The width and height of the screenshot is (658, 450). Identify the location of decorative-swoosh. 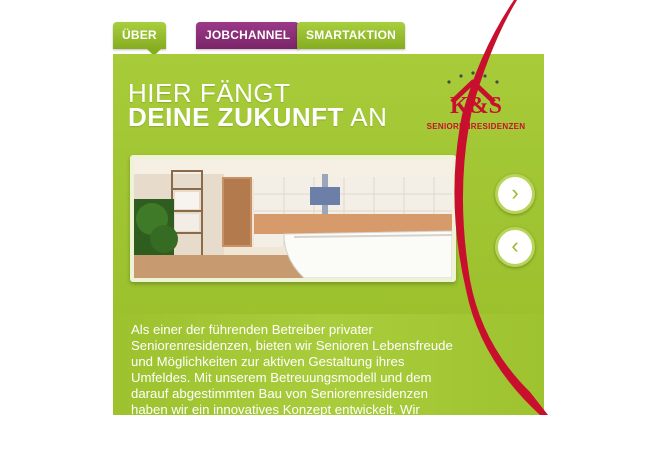
(501, 207).